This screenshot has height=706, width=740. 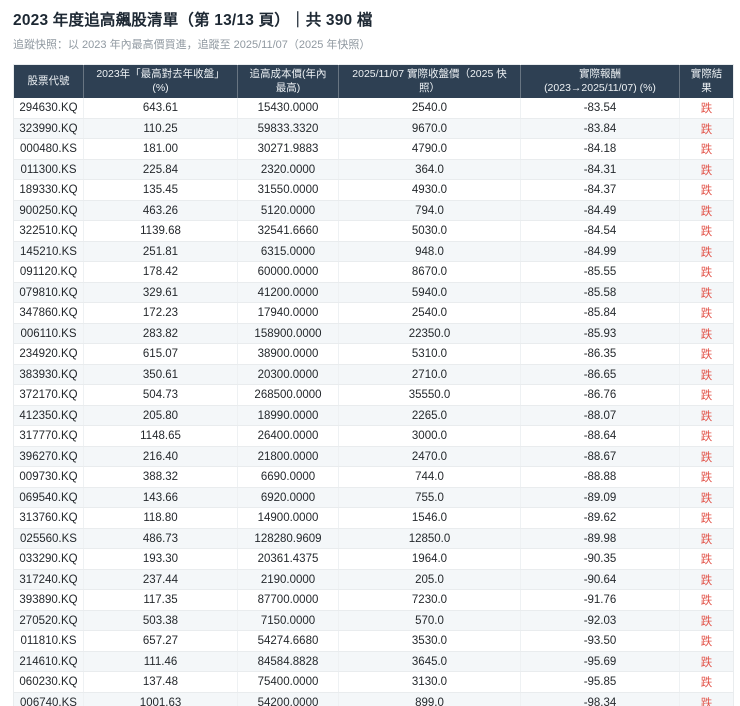 I want to click on table-row: 033290.KQ 193.30 20361.4375 1964.0 -90.35 跌, so click(x=373, y=559).